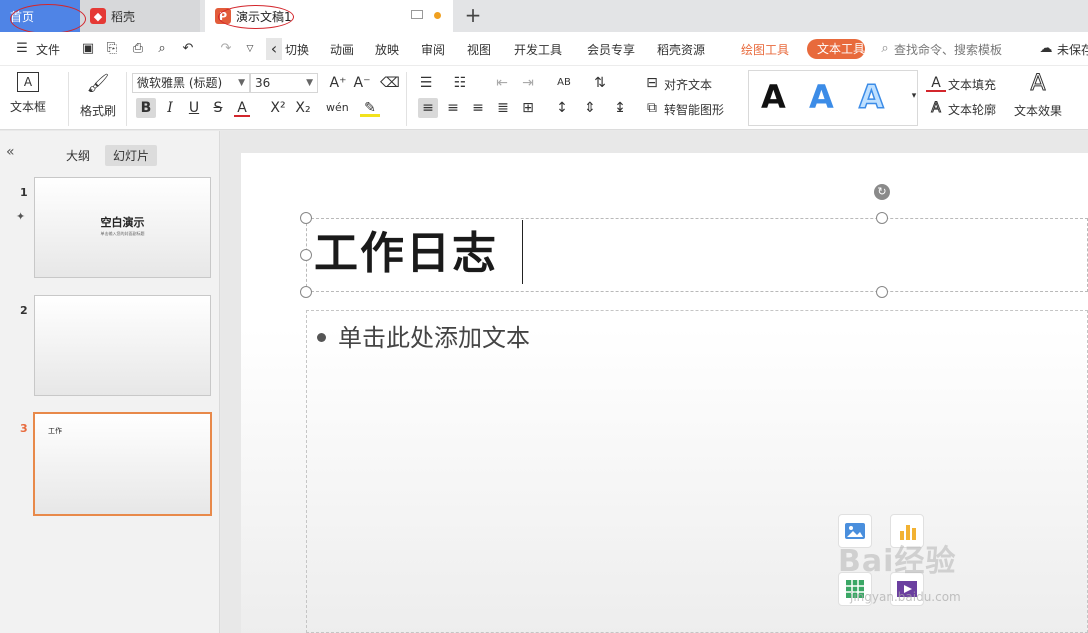 This screenshot has height=633, width=1088. Describe the element at coordinates (821, 97) in the screenshot. I see `style-blue: A` at that location.